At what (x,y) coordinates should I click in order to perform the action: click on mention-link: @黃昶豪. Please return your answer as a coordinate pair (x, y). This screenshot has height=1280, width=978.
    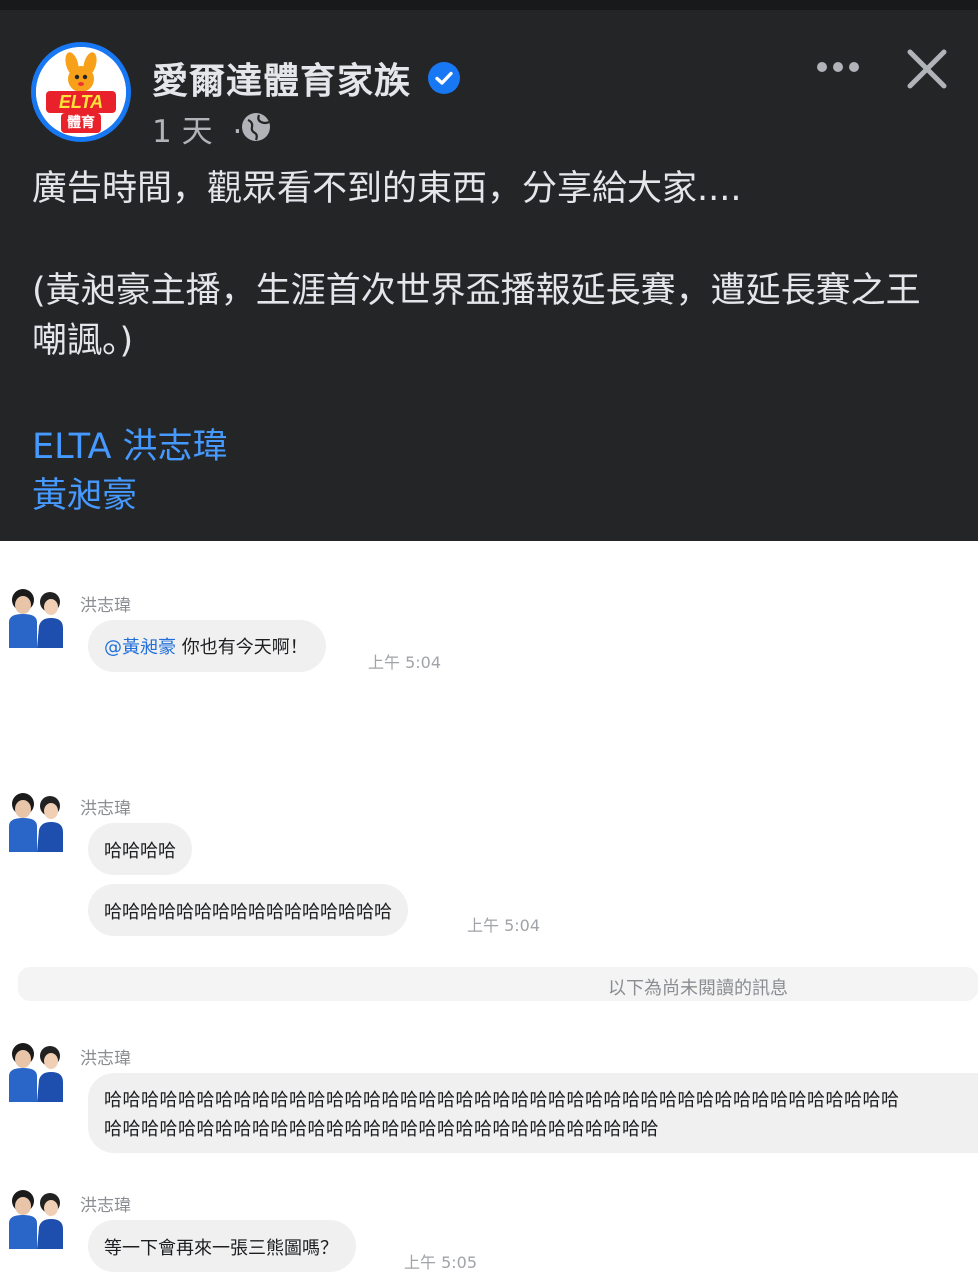
    Looking at the image, I should click on (140, 647).